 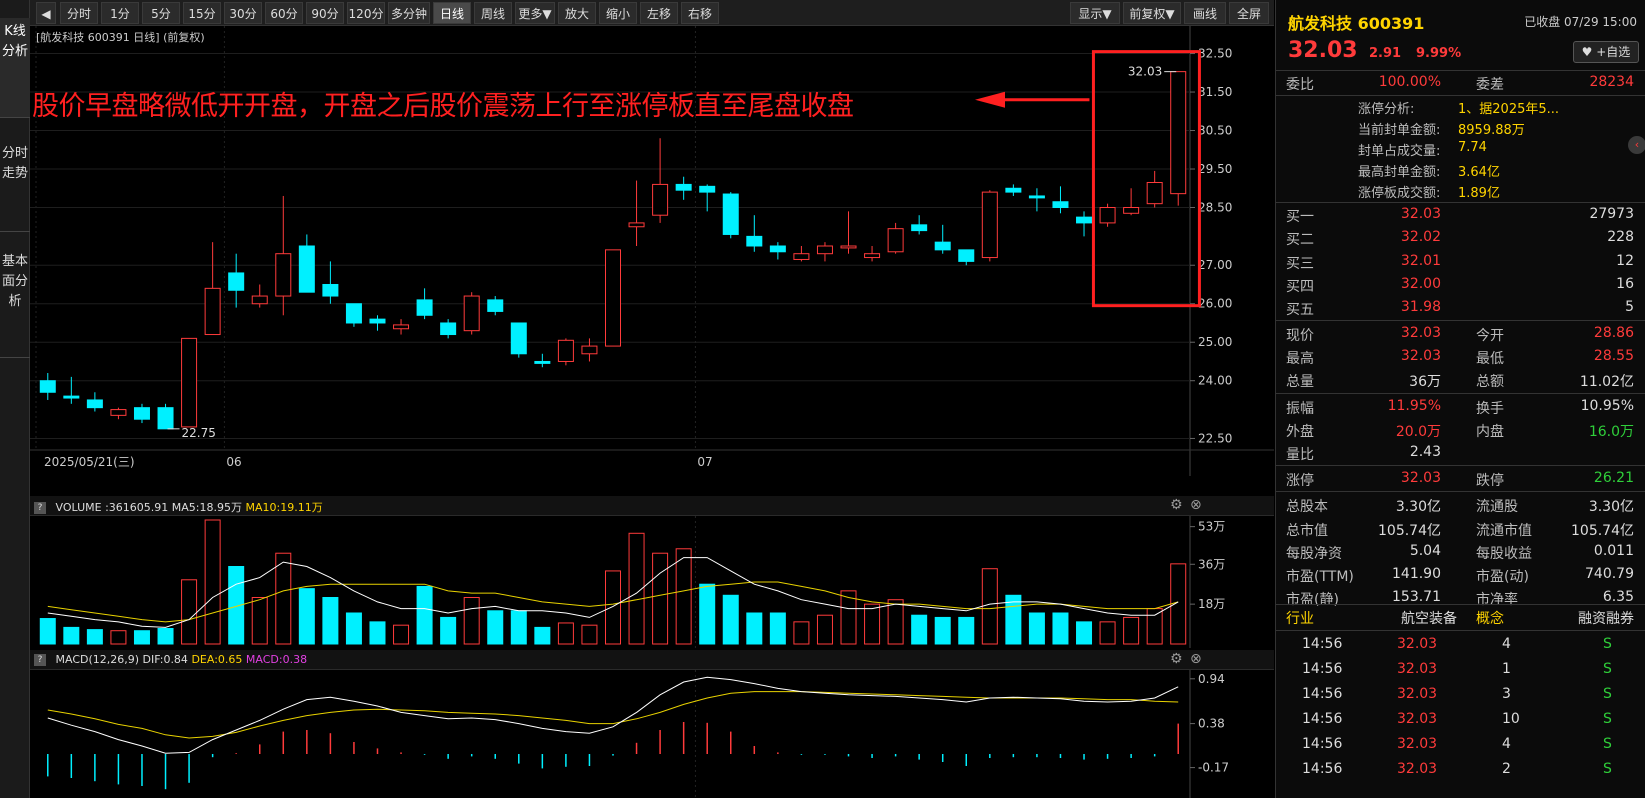 What do you see at coordinates (46, 13) in the screenshot?
I see `collapse-button: ◀` at bounding box center [46, 13].